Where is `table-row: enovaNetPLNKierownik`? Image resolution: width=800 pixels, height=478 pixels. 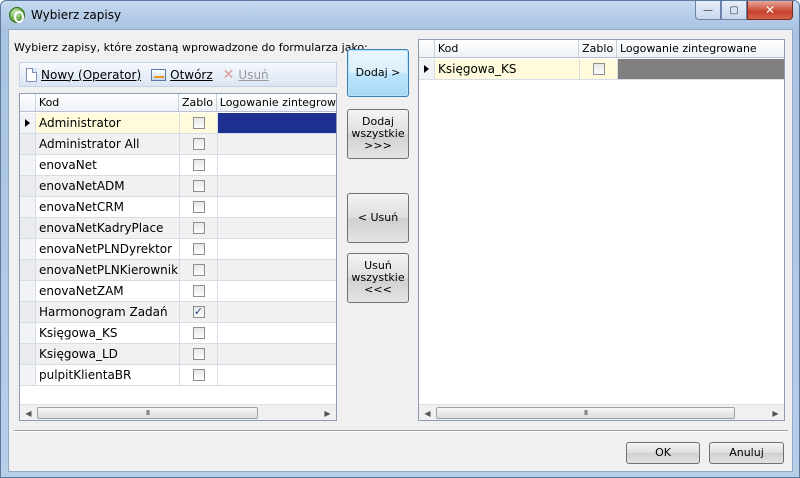
table-row: enovaNetPLNKierownik is located at coordinates (178, 270).